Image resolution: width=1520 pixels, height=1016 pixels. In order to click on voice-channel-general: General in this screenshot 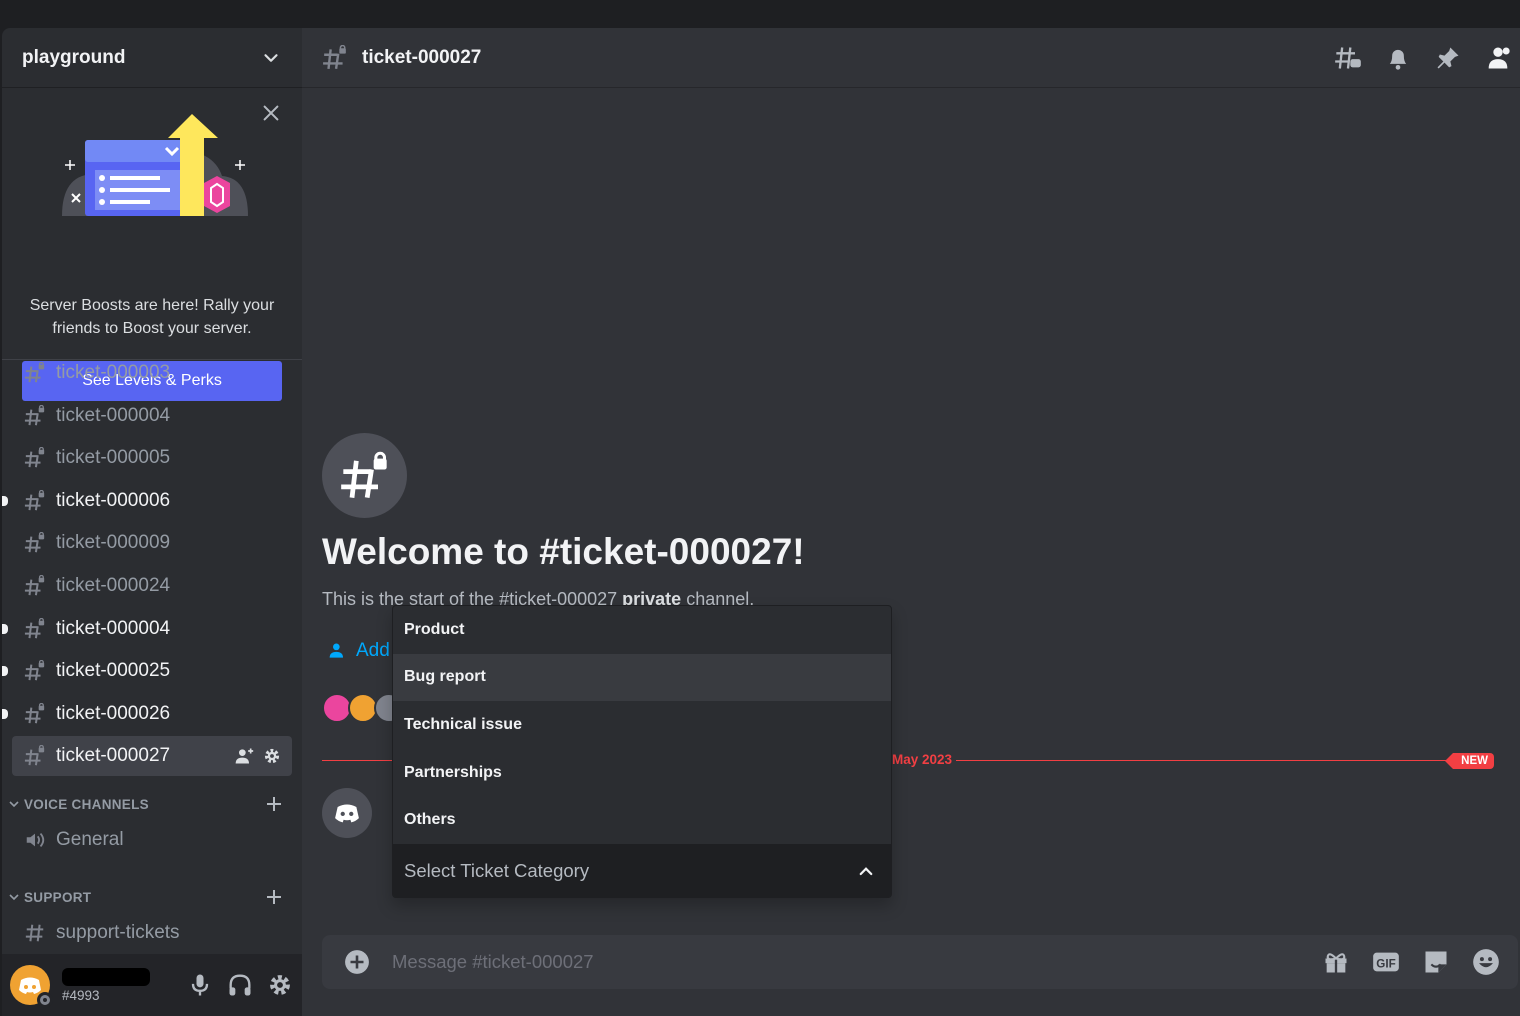, I will do `click(152, 840)`.